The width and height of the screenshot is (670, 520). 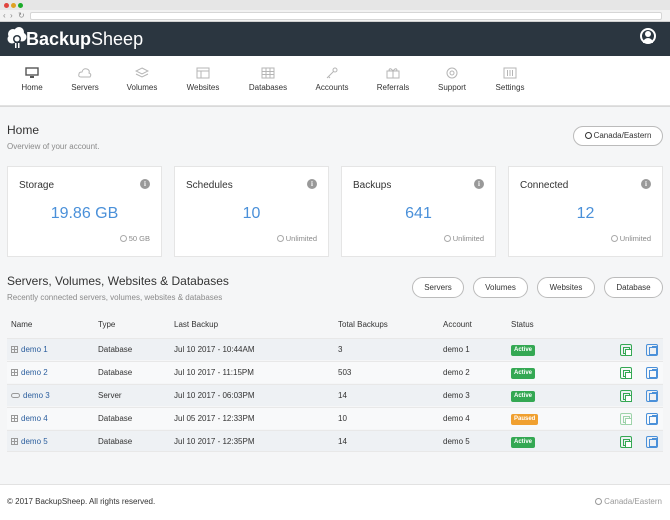 What do you see at coordinates (11, 16) in the screenshot?
I see `forward-icon: ›` at bounding box center [11, 16].